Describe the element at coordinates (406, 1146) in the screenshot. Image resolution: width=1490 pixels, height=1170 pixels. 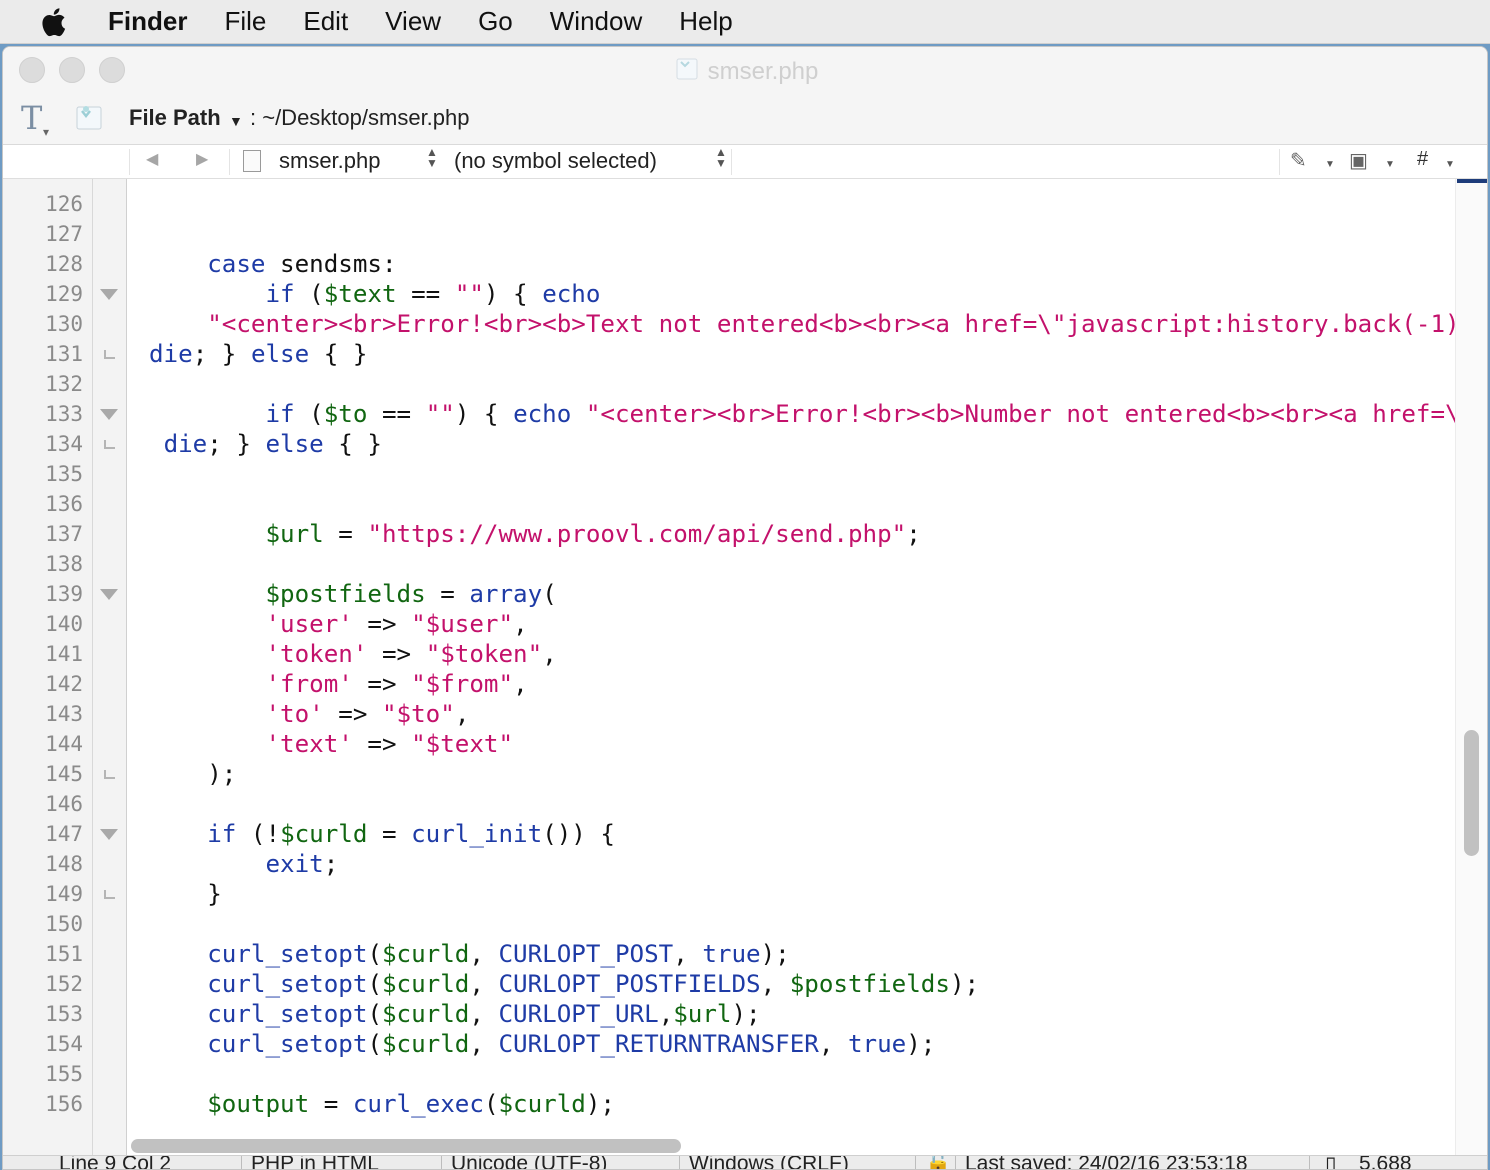
I see `horizontal-scroll-thumb` at that location.